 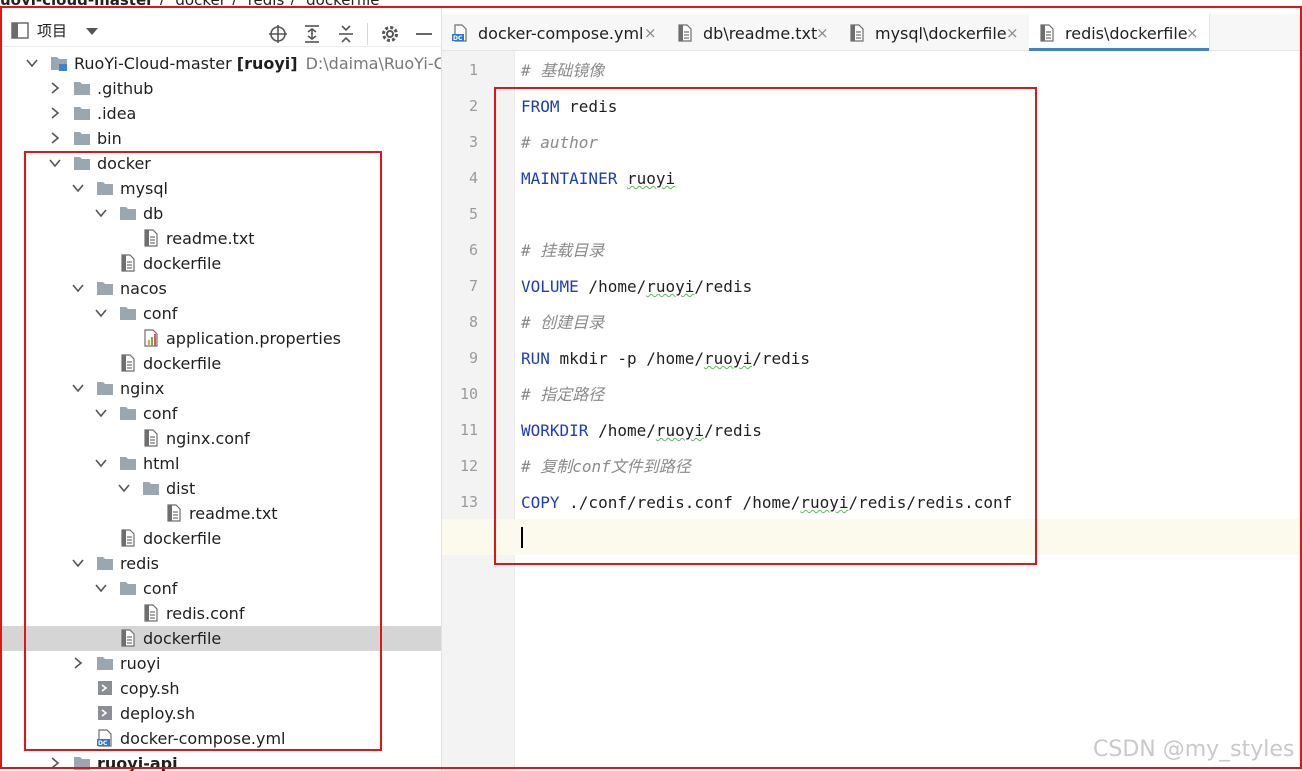 I want to click on code-keyword: COPY, so click(x=540, y=502).